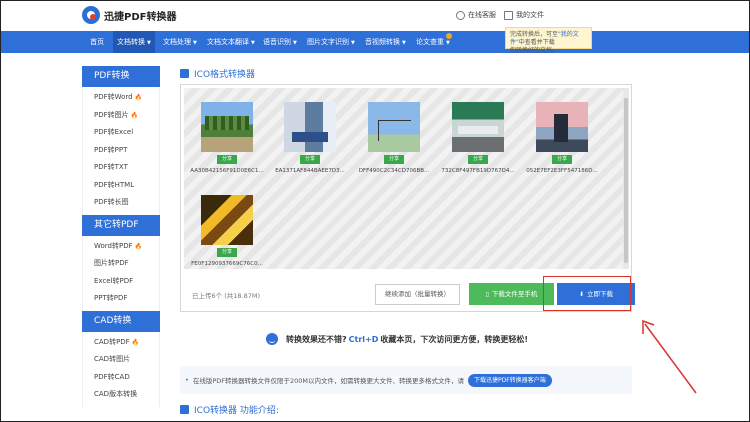 The width and height of the screenshot is (750, 422). I want to click on sidebar-item-pdf-to-excel: PDF转Excel, so click(121, 133).